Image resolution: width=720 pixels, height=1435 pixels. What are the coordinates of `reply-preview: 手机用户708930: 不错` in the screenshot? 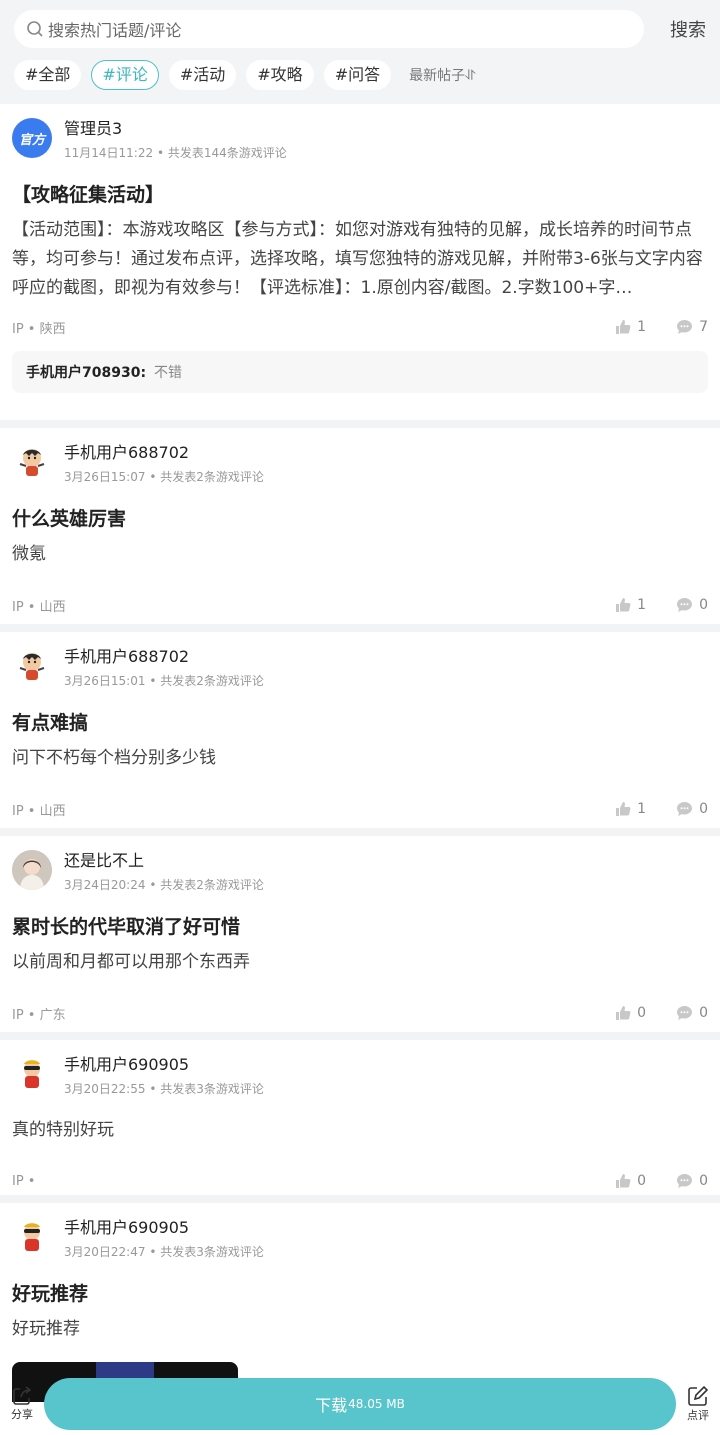 It's located at (360, 372).